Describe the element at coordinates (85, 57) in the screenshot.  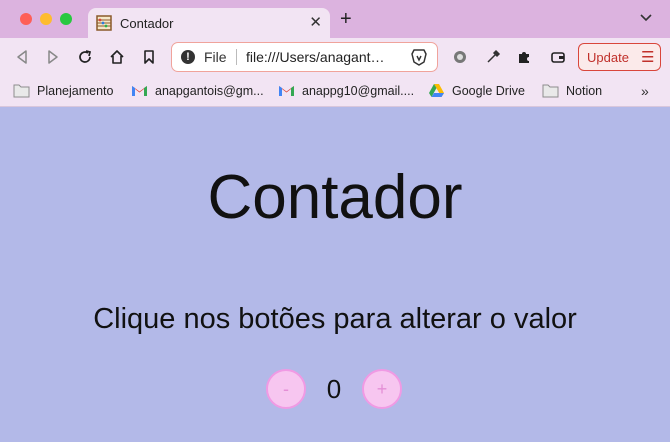
I see `reload-icon` at that location.